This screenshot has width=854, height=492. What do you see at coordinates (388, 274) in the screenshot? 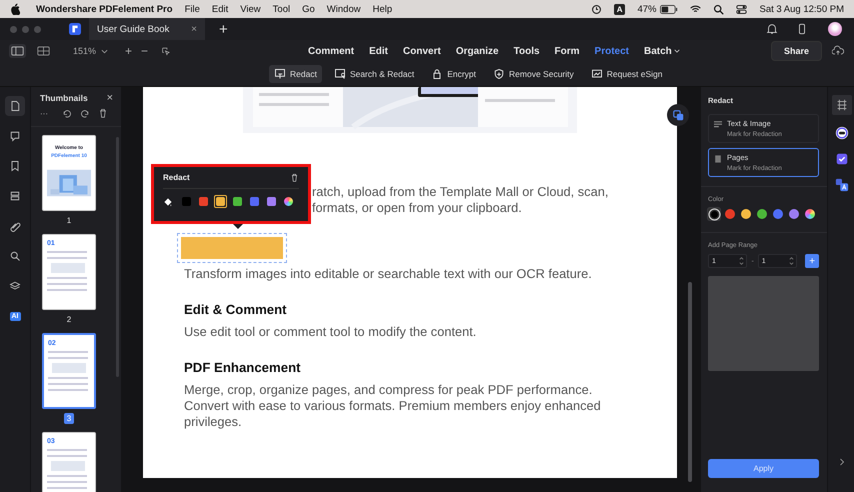
I see `body-text: Transform images into editable or searchable text with our OCR feature.` at bounding box center [388, 274].